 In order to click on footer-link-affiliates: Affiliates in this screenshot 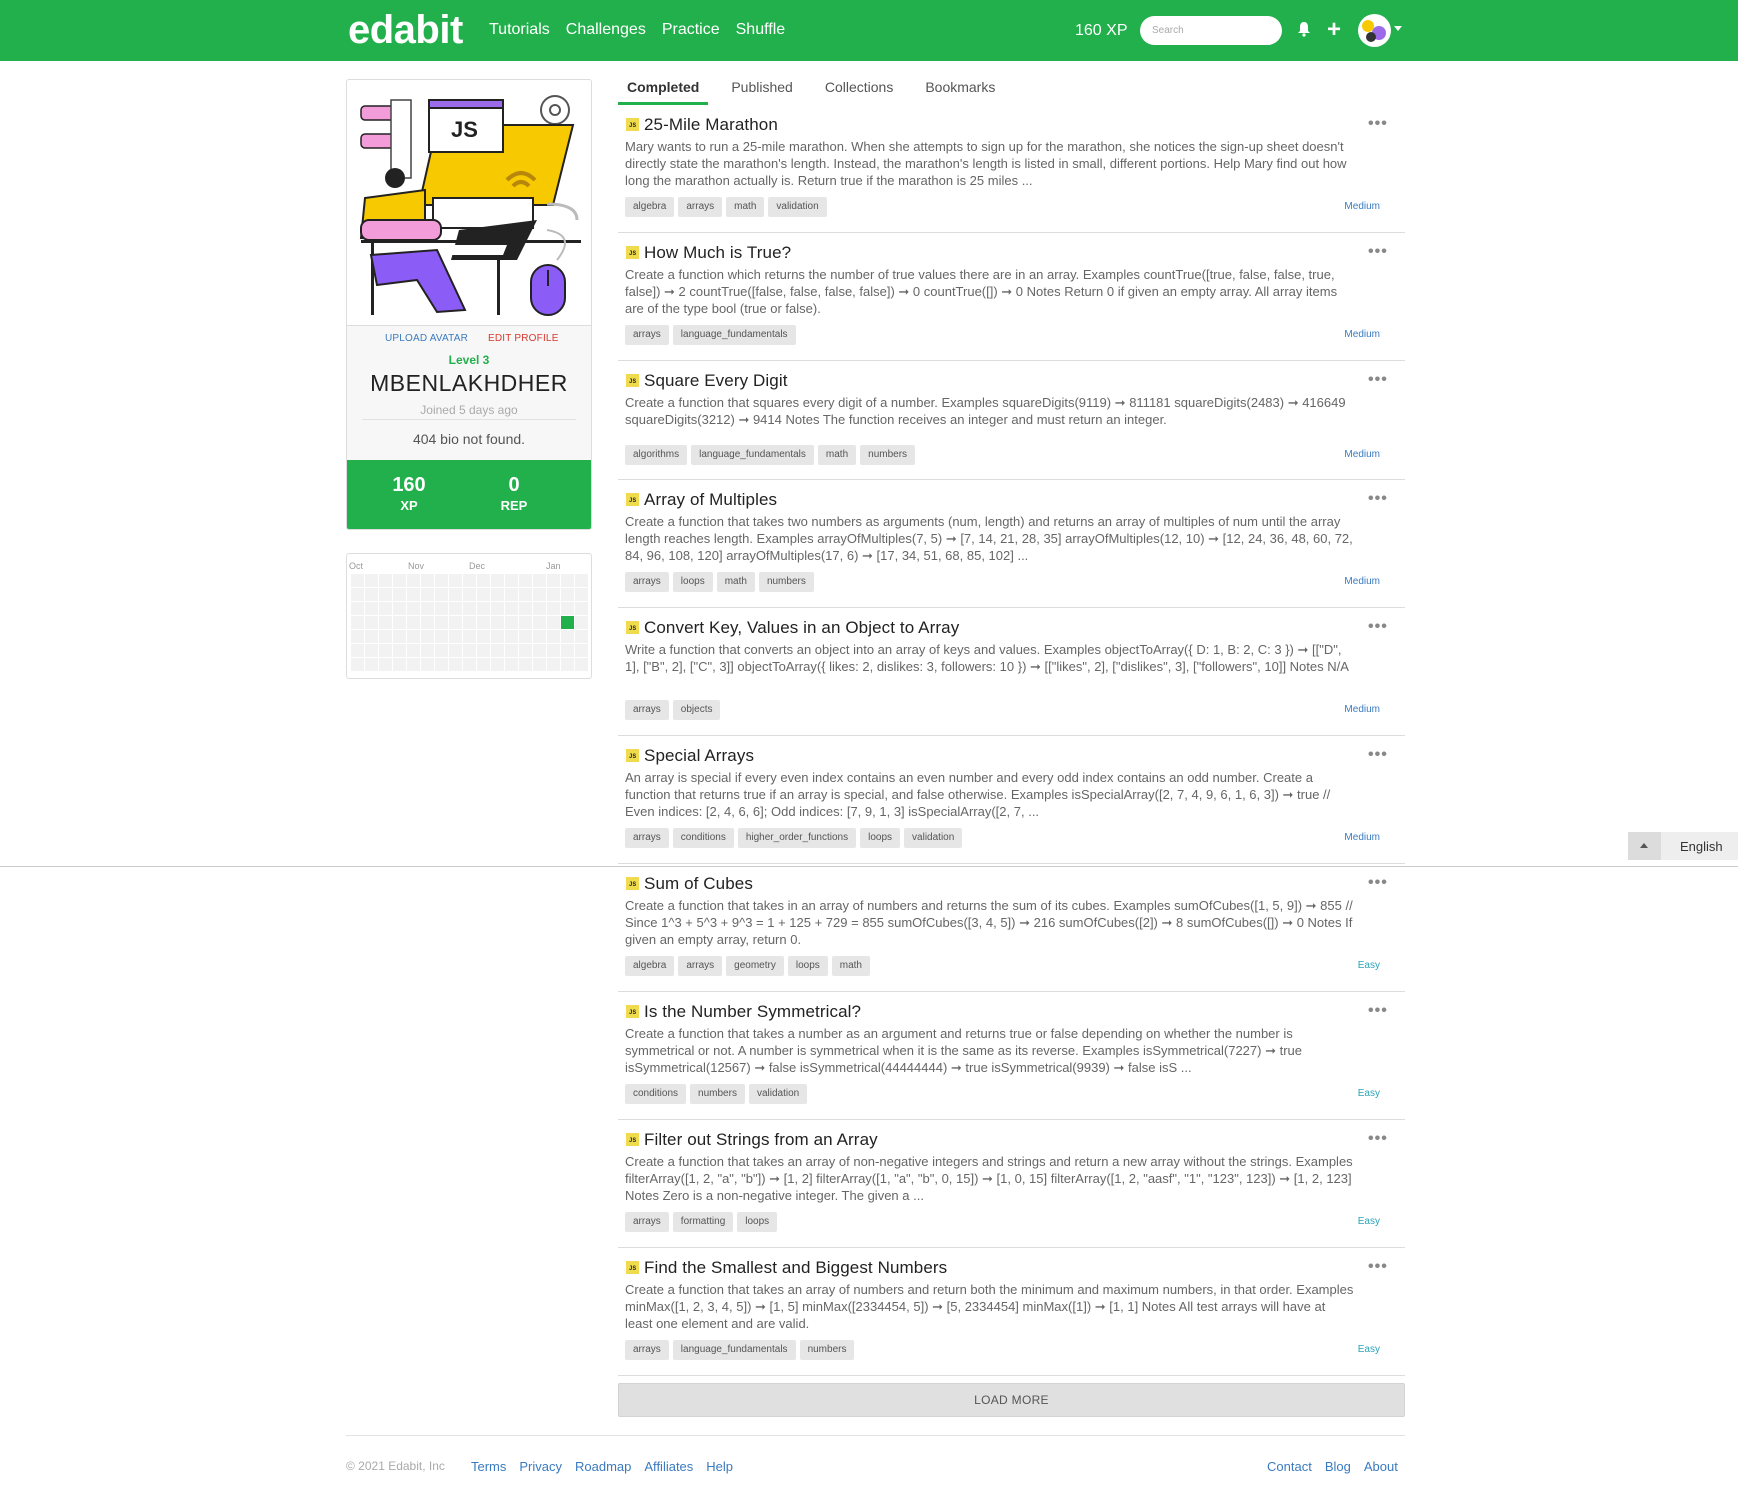, I will do `click(668, 1466)`.